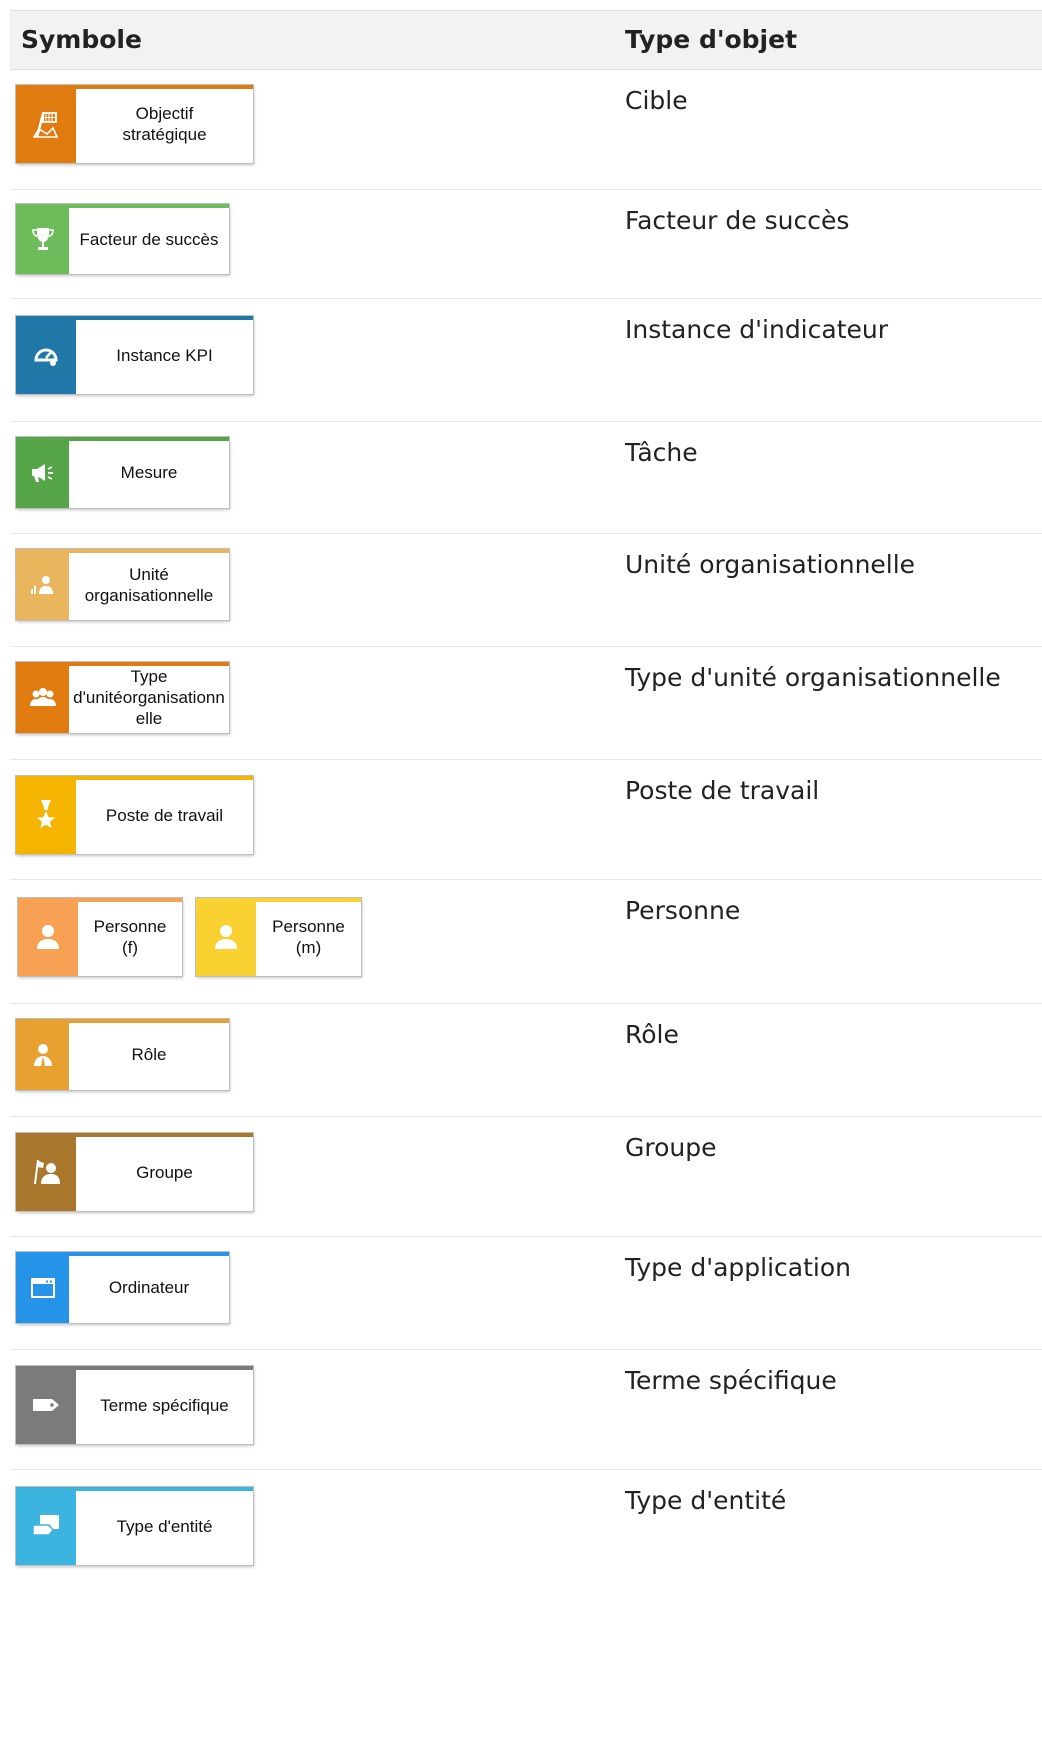  I want to click on table-row: Groupe Groupe, so click(526, 1177).